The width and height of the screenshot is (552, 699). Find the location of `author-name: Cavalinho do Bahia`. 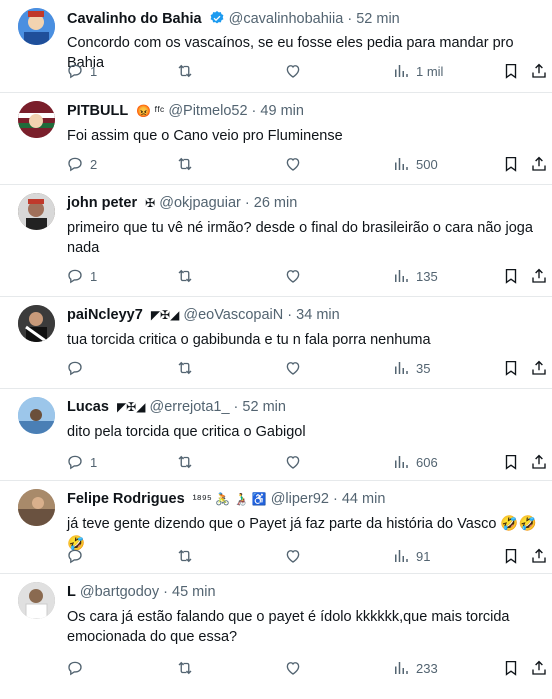

author-name: Cavalinho do Bahia is located at coordinates (134, 19).